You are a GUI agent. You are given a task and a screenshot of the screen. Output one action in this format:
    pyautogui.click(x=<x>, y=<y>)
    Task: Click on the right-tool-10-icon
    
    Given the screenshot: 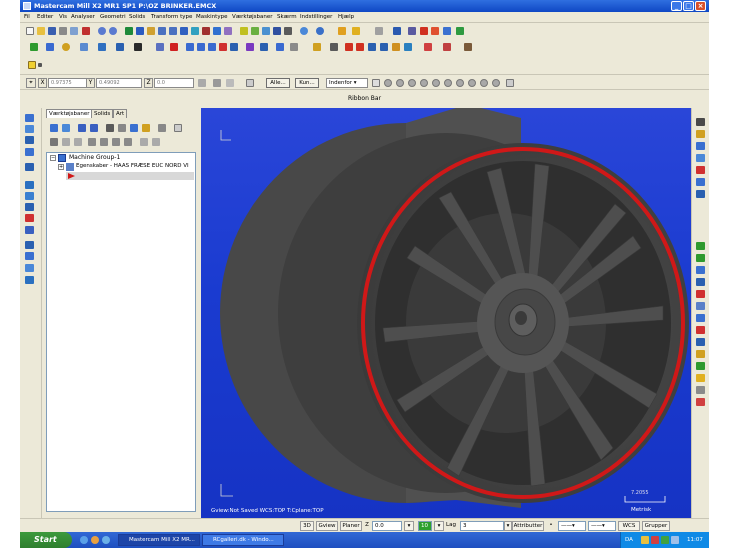 What is the action you would take?
    pyautogui.click(x=700, y=270)
    